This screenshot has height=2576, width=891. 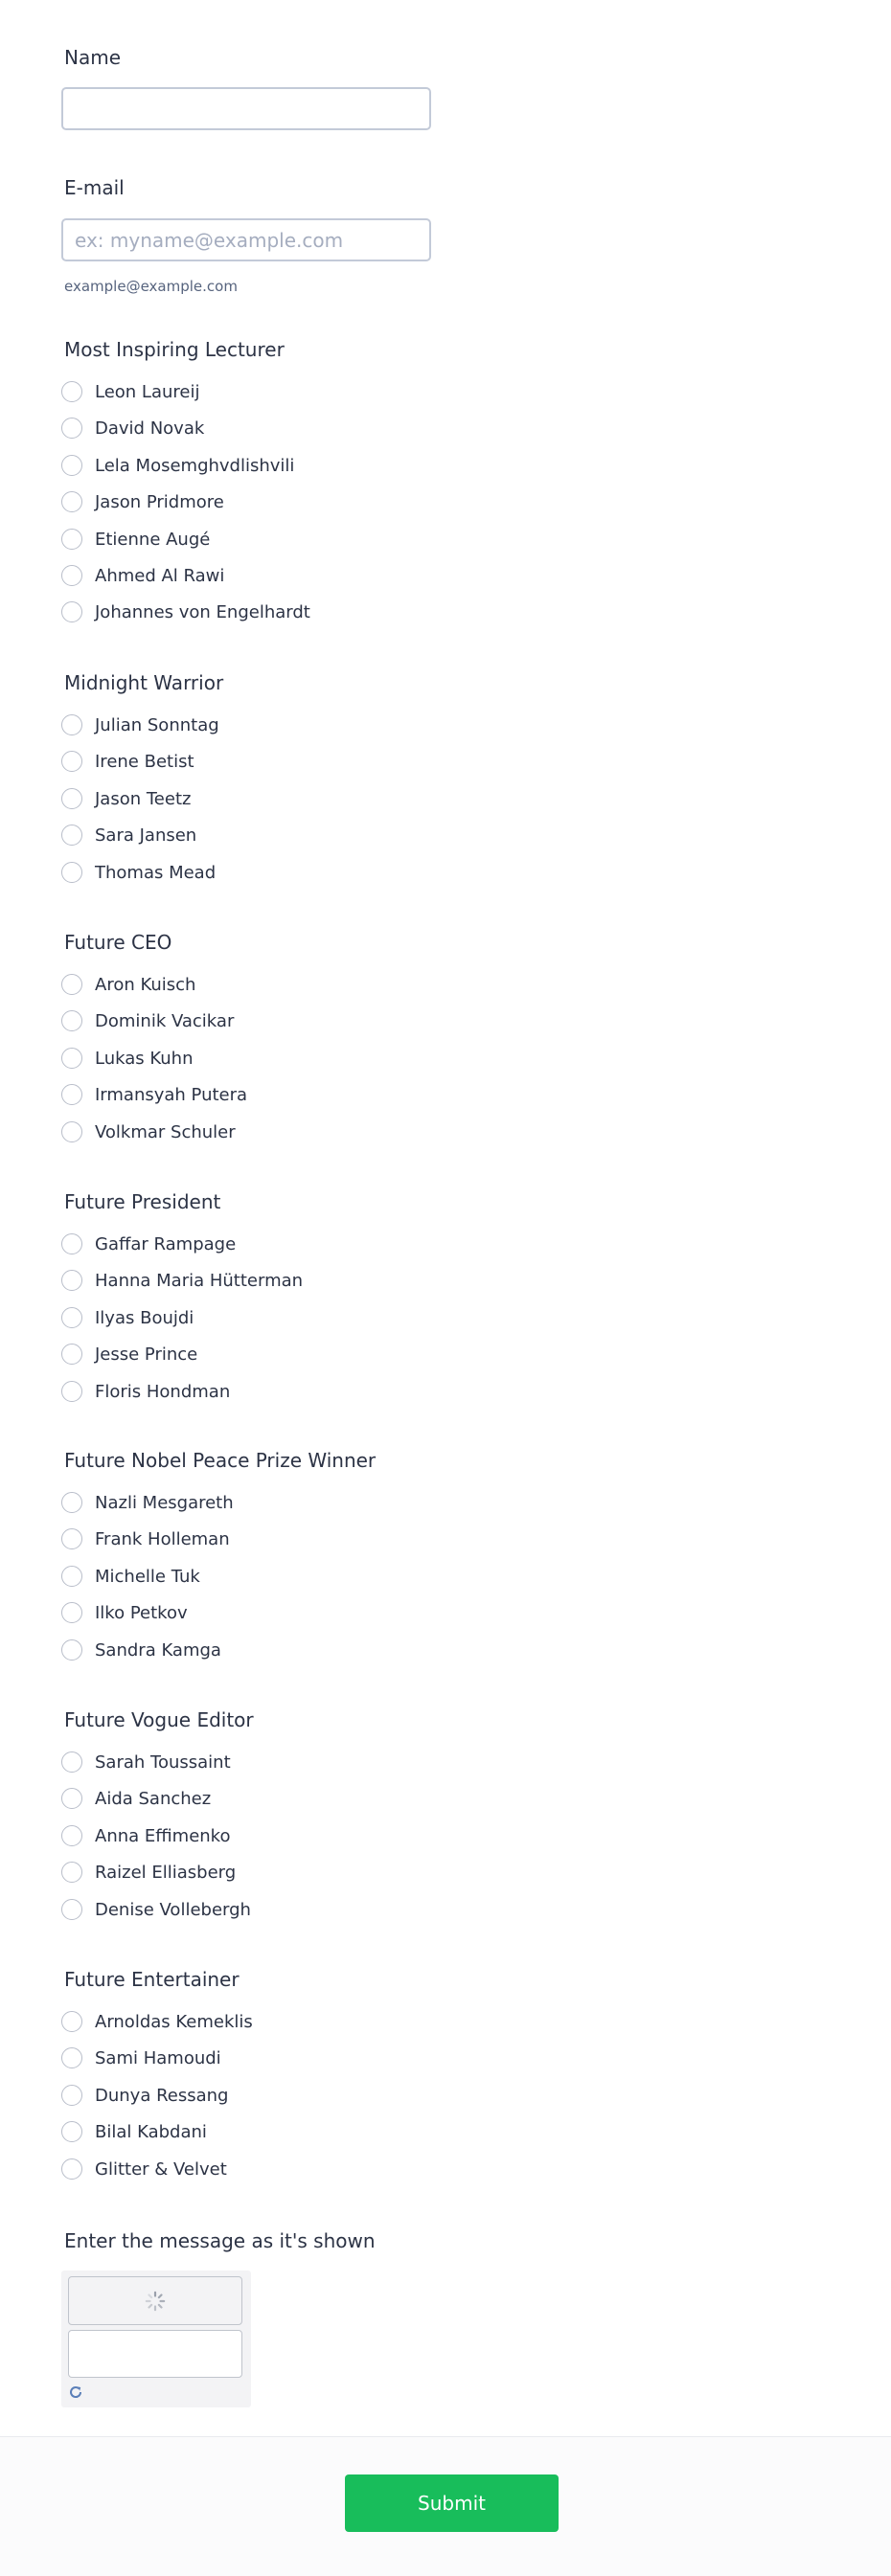 I want to click on category-title: Future CEO, so click(x=118, y=942).